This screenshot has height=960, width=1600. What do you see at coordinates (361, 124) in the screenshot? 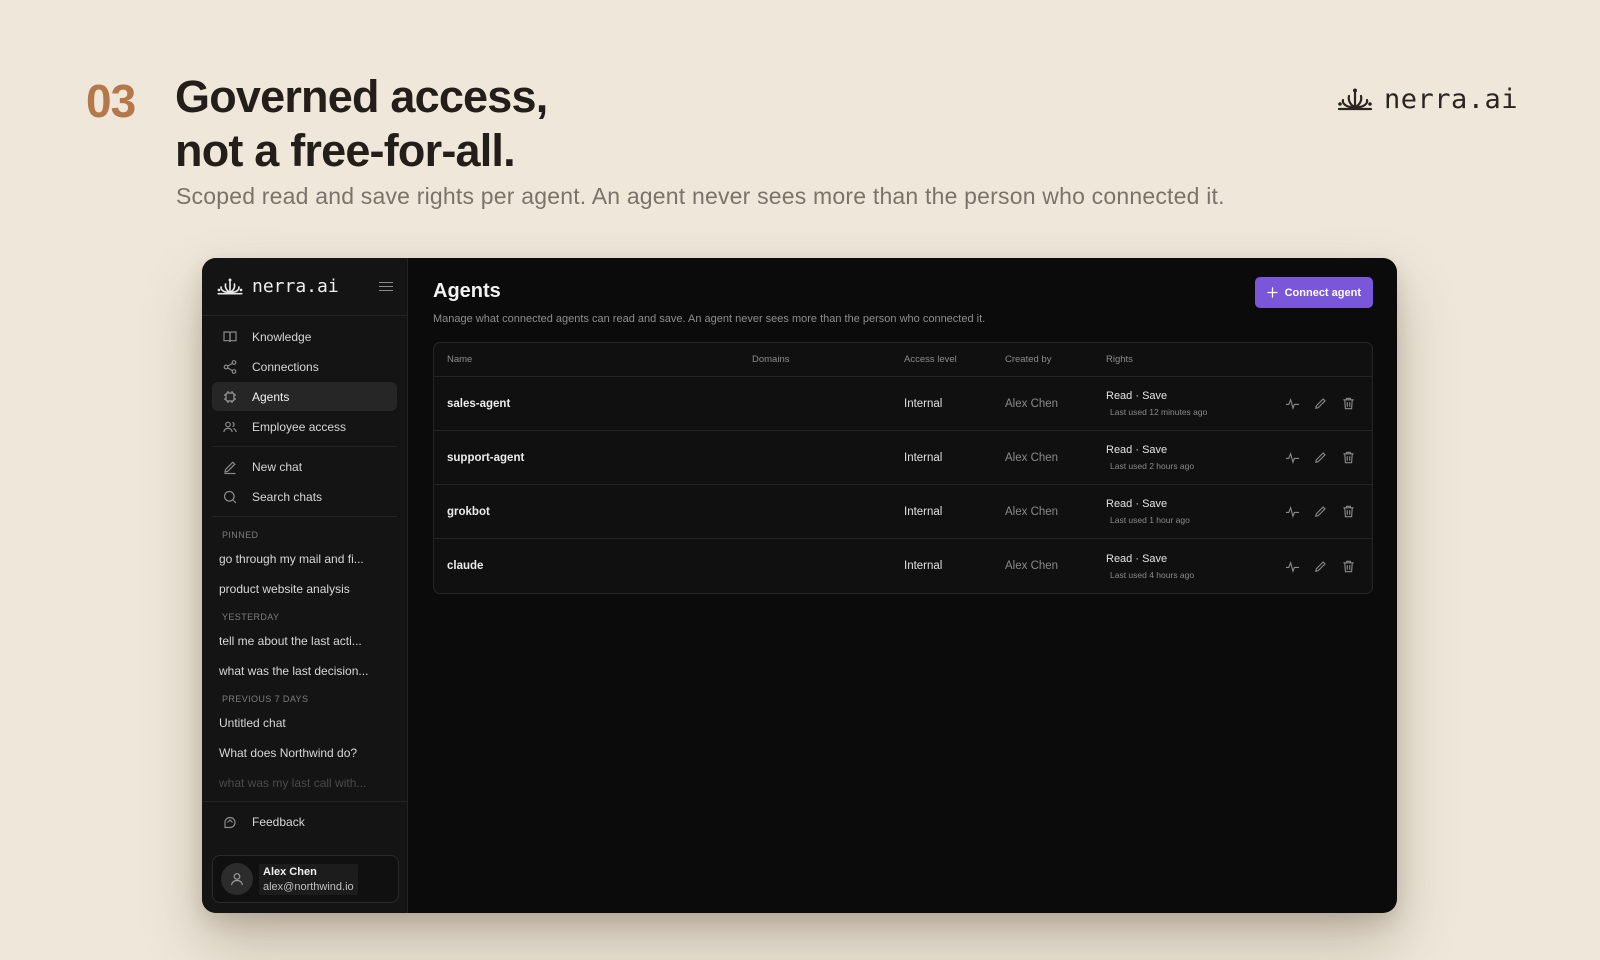
I see `headline: Governed access, not a free-for-all.` at bounding box center [361, 124].